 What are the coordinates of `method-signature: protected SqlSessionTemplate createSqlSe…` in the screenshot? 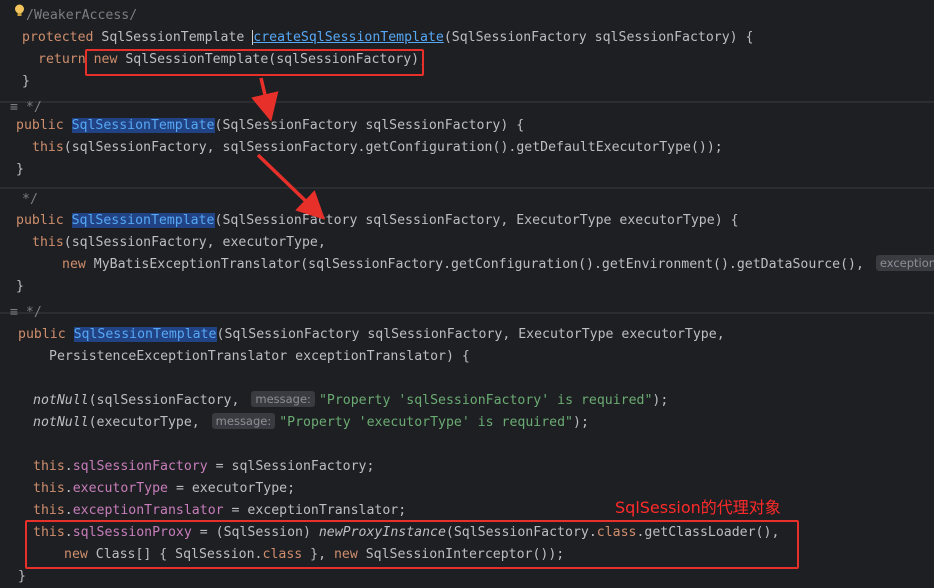 It's located at (387, 38).